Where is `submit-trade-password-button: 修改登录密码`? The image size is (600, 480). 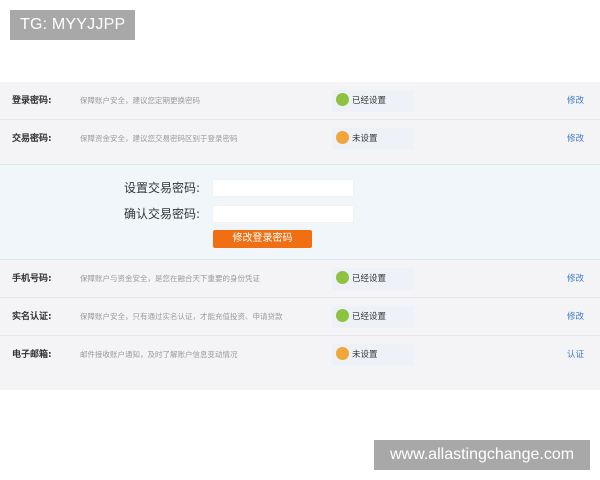
submit-trade-password-button: 修改登录密码 is located at coordinates (262, 239).